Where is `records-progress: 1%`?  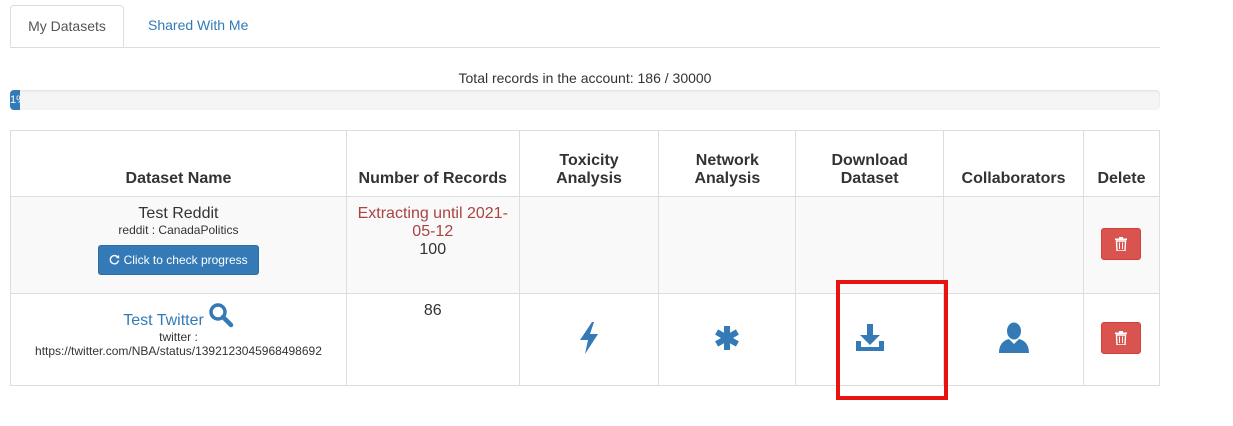 records-progress: 1% is located at coordinates (585, 100).